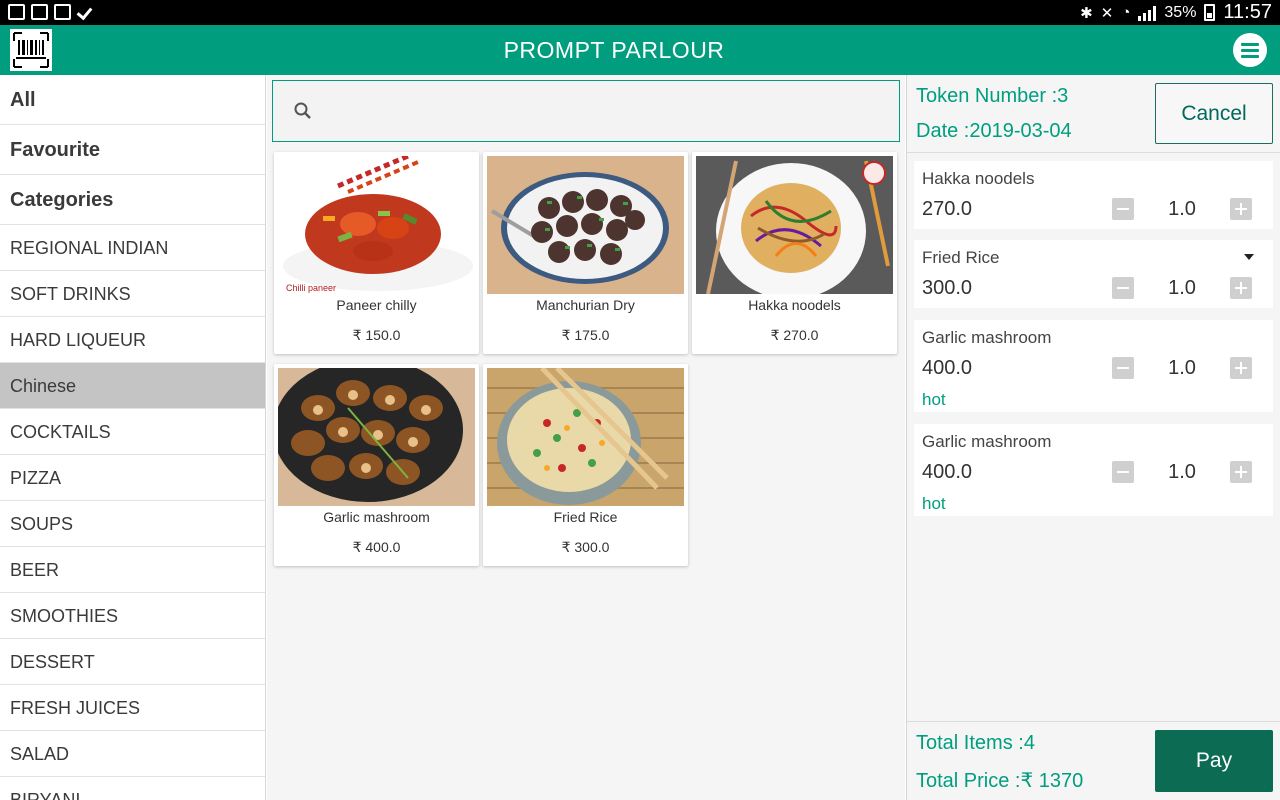 This screenshot has height=800, width=1280. Describe the element at coordinates (376, 547) in the screenshot. I see `product-price: ₹ 400.0` at that location.